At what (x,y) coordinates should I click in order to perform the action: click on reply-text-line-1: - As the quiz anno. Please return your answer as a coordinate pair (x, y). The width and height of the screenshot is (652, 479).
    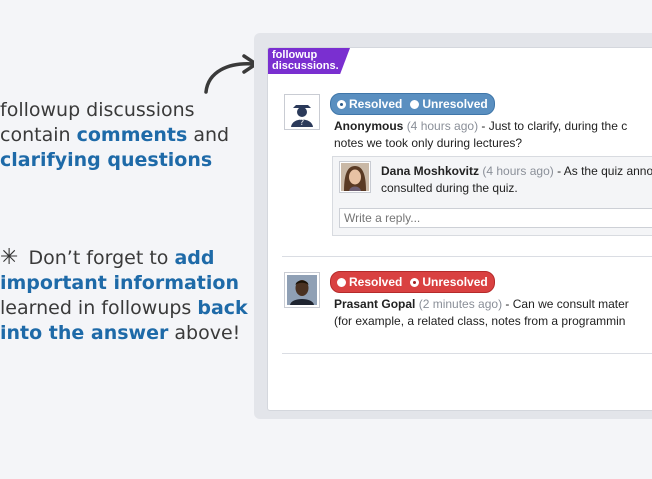
    Looking at the image, I should click on (602, 171).